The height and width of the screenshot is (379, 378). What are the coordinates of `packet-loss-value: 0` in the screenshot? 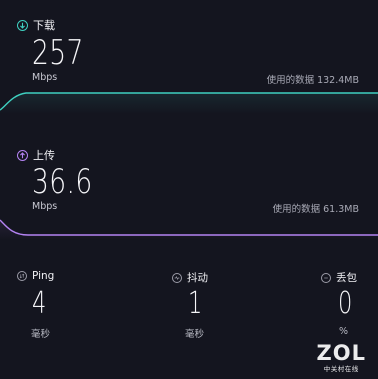 It's located at (345, 303).